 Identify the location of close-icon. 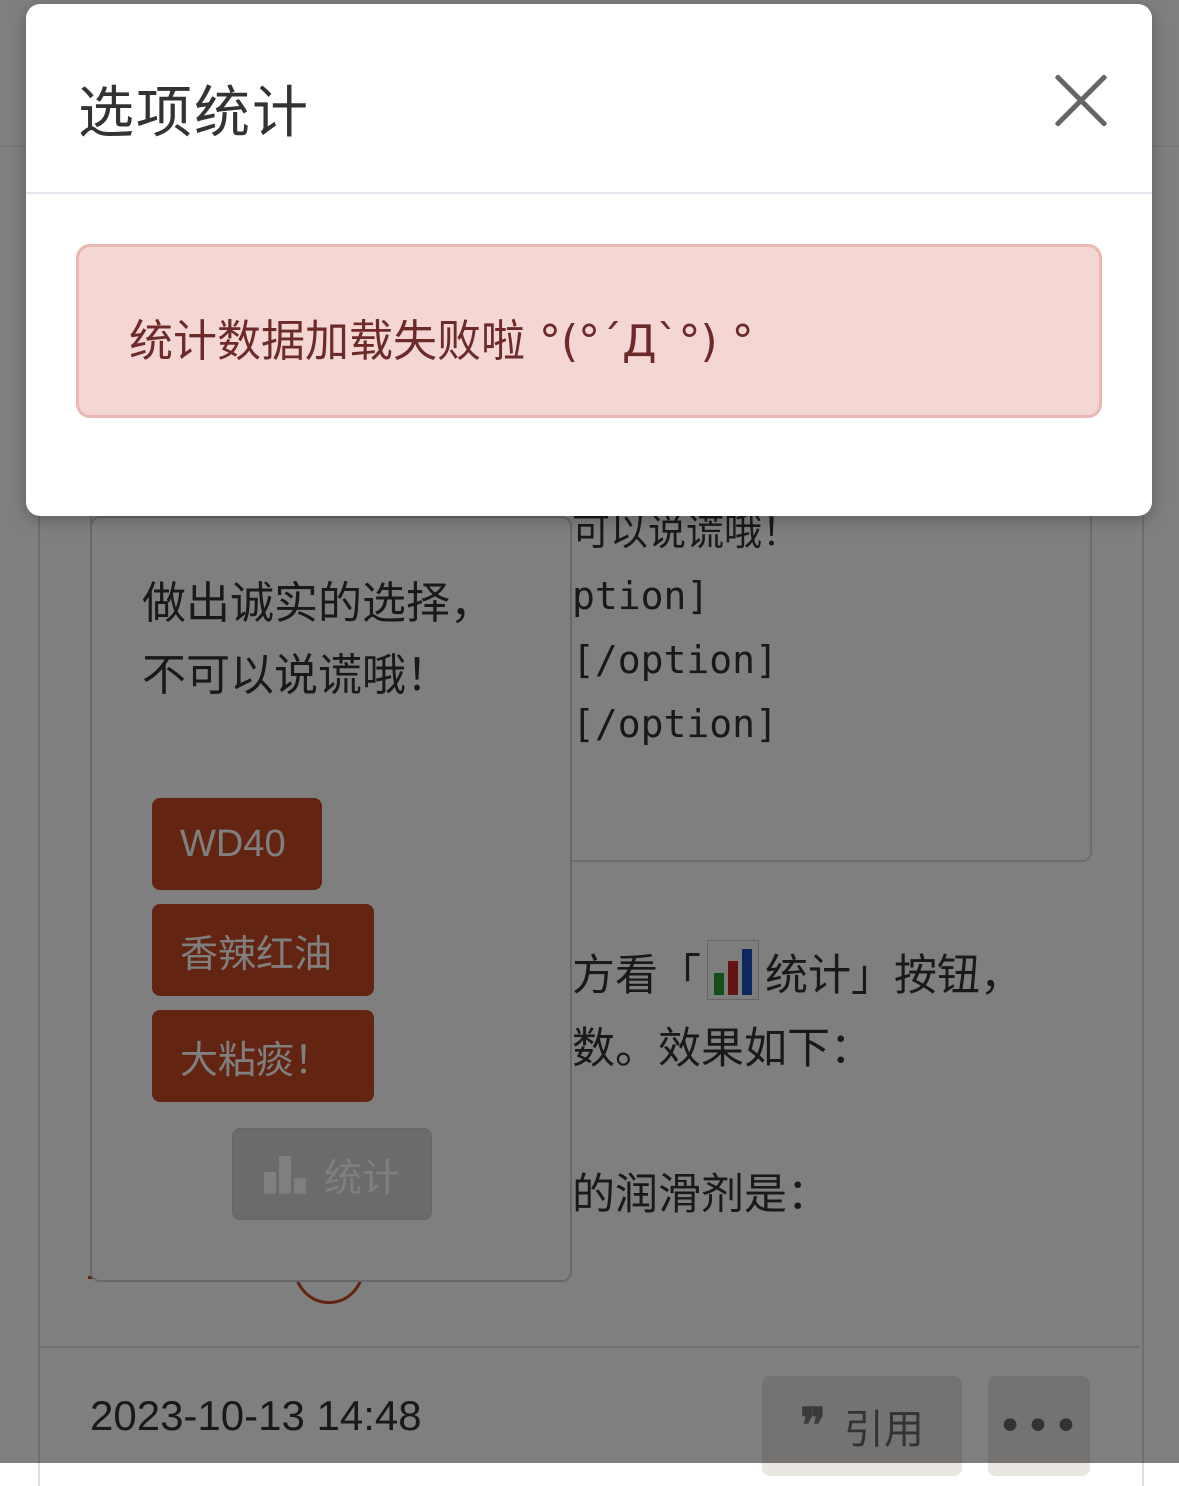
(1080, 100).